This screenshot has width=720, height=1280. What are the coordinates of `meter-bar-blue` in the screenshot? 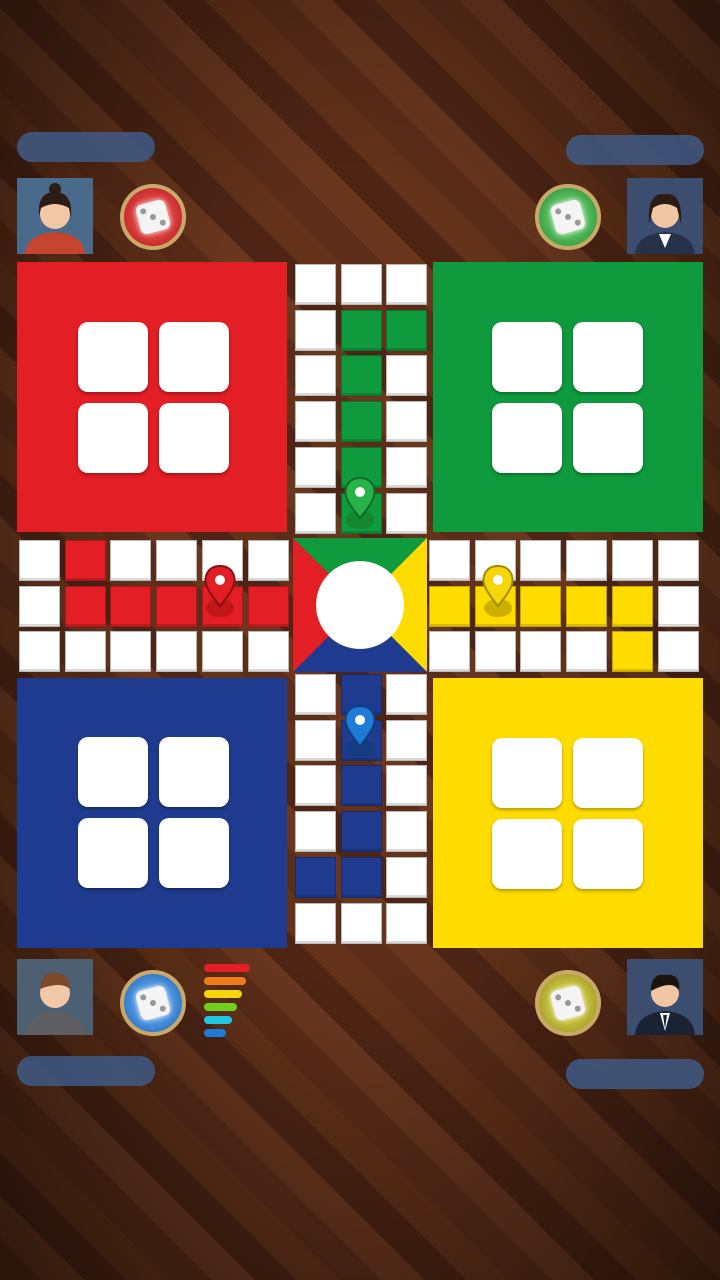 It's located at (215, 1033).